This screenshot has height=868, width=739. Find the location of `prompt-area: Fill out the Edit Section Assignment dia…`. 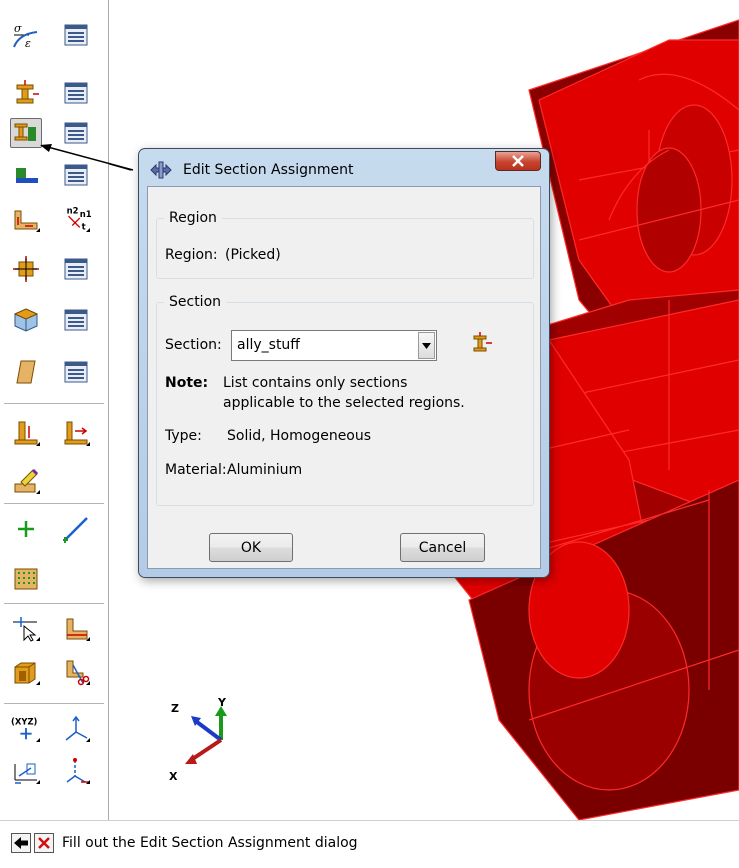

prompt-area: Fill out the Edit Section Assignment dia… is located at coordinates (369, 844).